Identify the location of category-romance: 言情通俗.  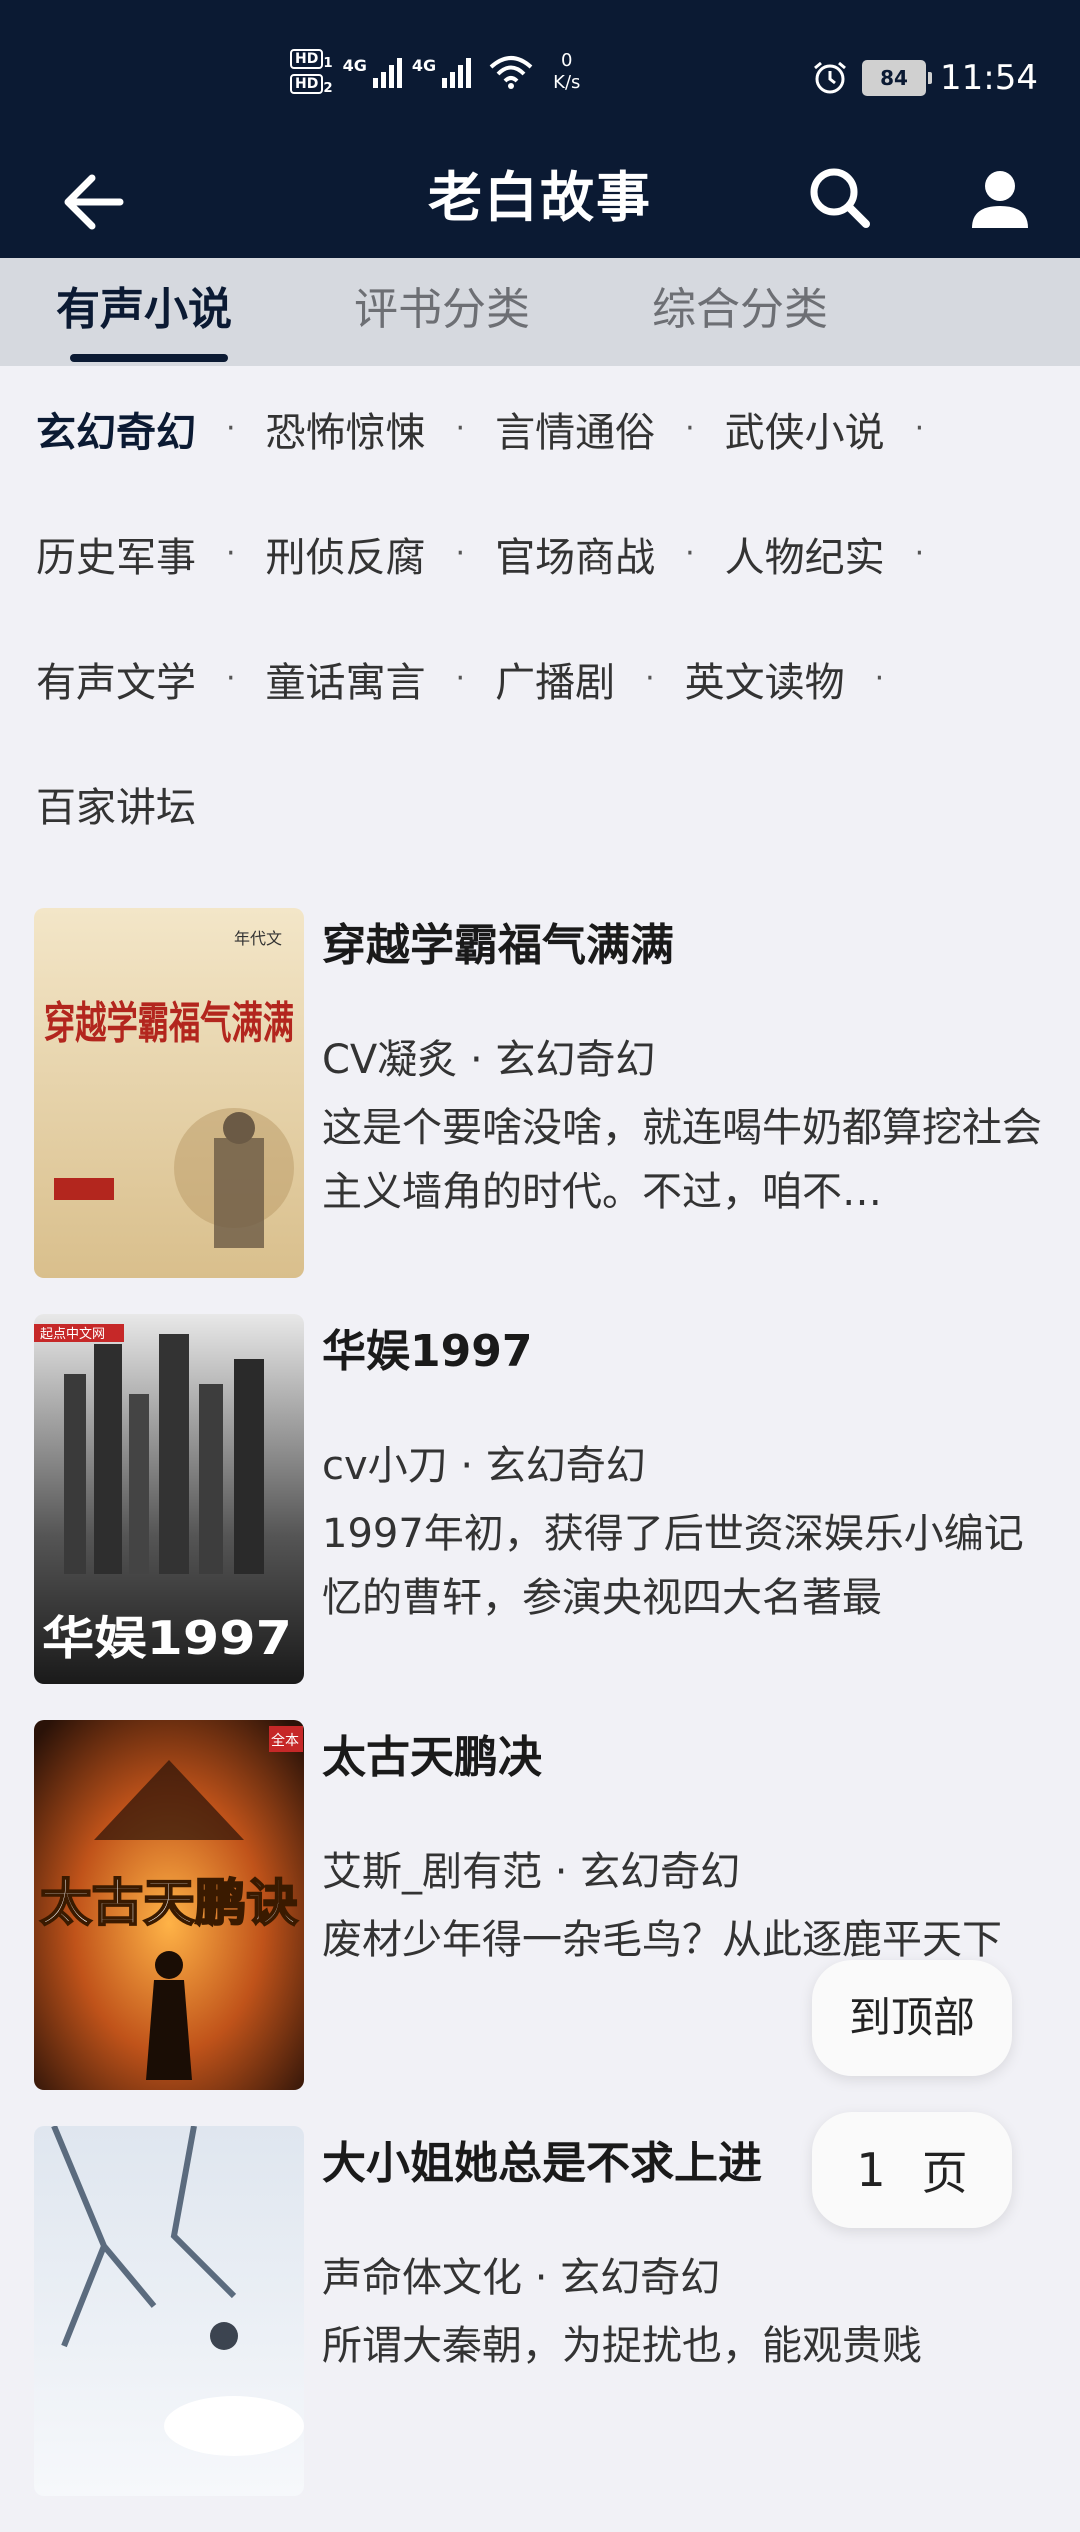
(575, 429).